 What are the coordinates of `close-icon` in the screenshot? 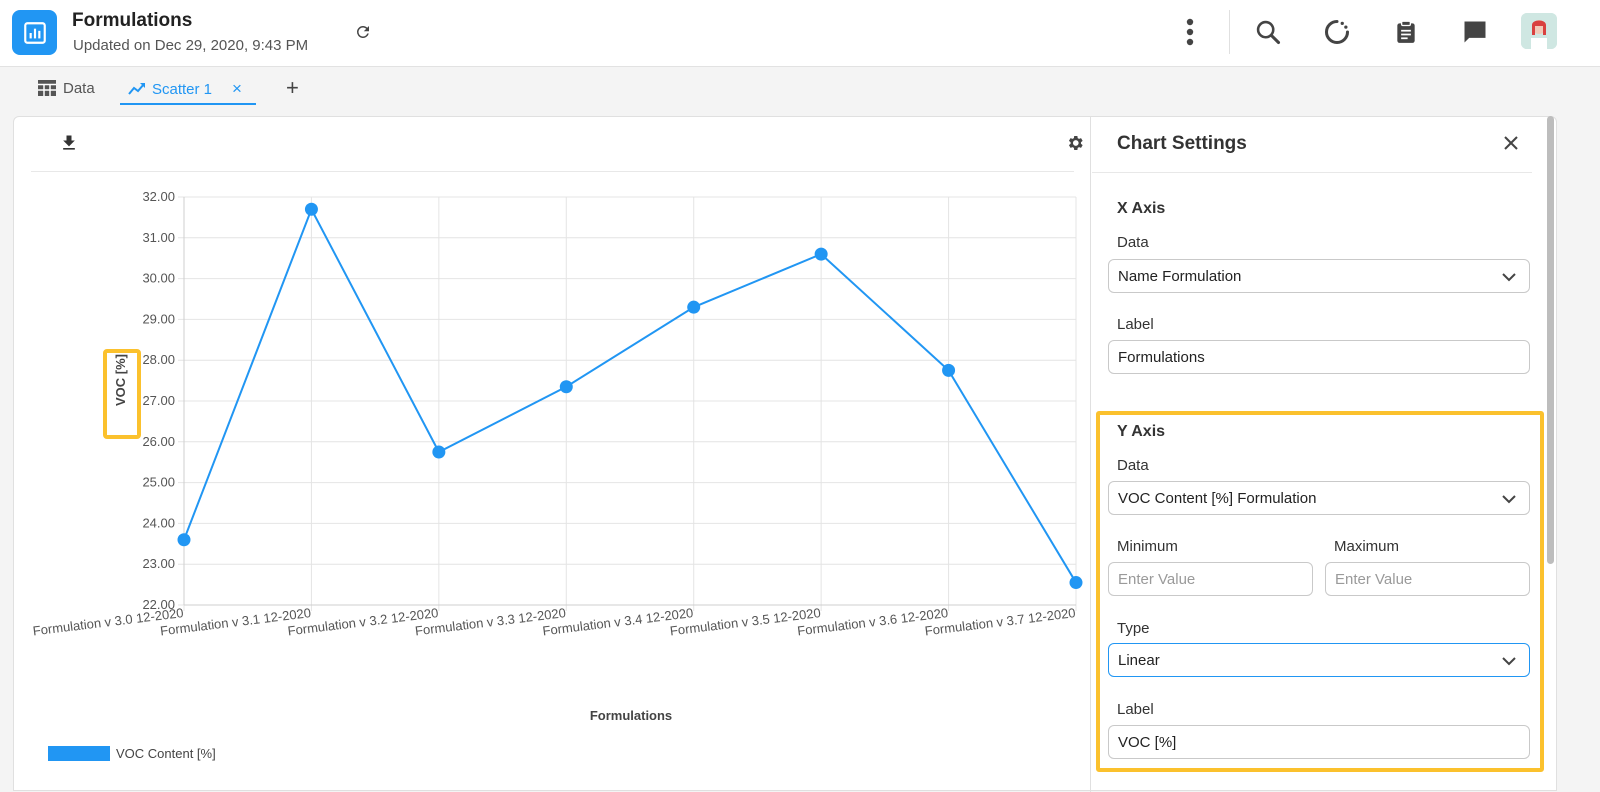 It's located at (1512, 144).